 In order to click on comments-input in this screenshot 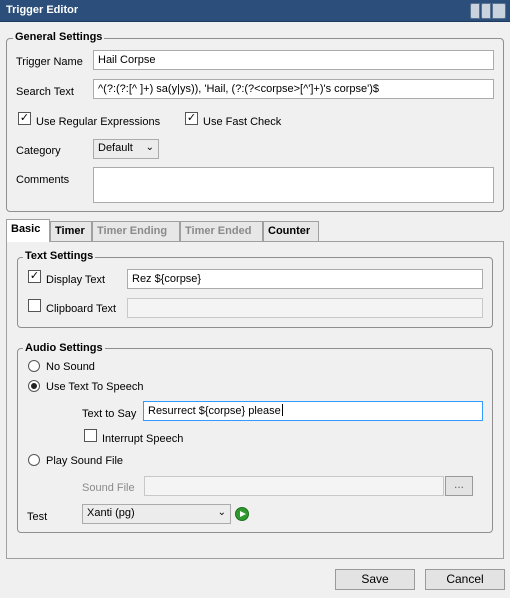, I will do `click(293, 185)`.